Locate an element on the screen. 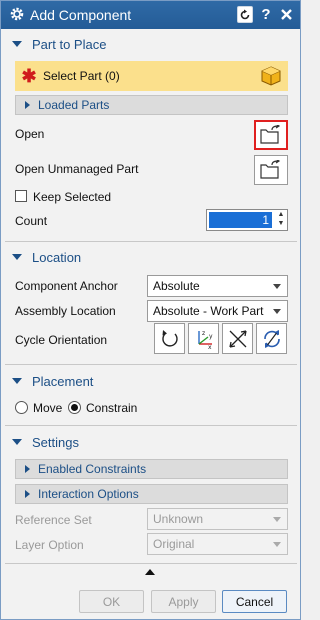  component-anchor-value: Absolute is located at coordinates (176, 286).